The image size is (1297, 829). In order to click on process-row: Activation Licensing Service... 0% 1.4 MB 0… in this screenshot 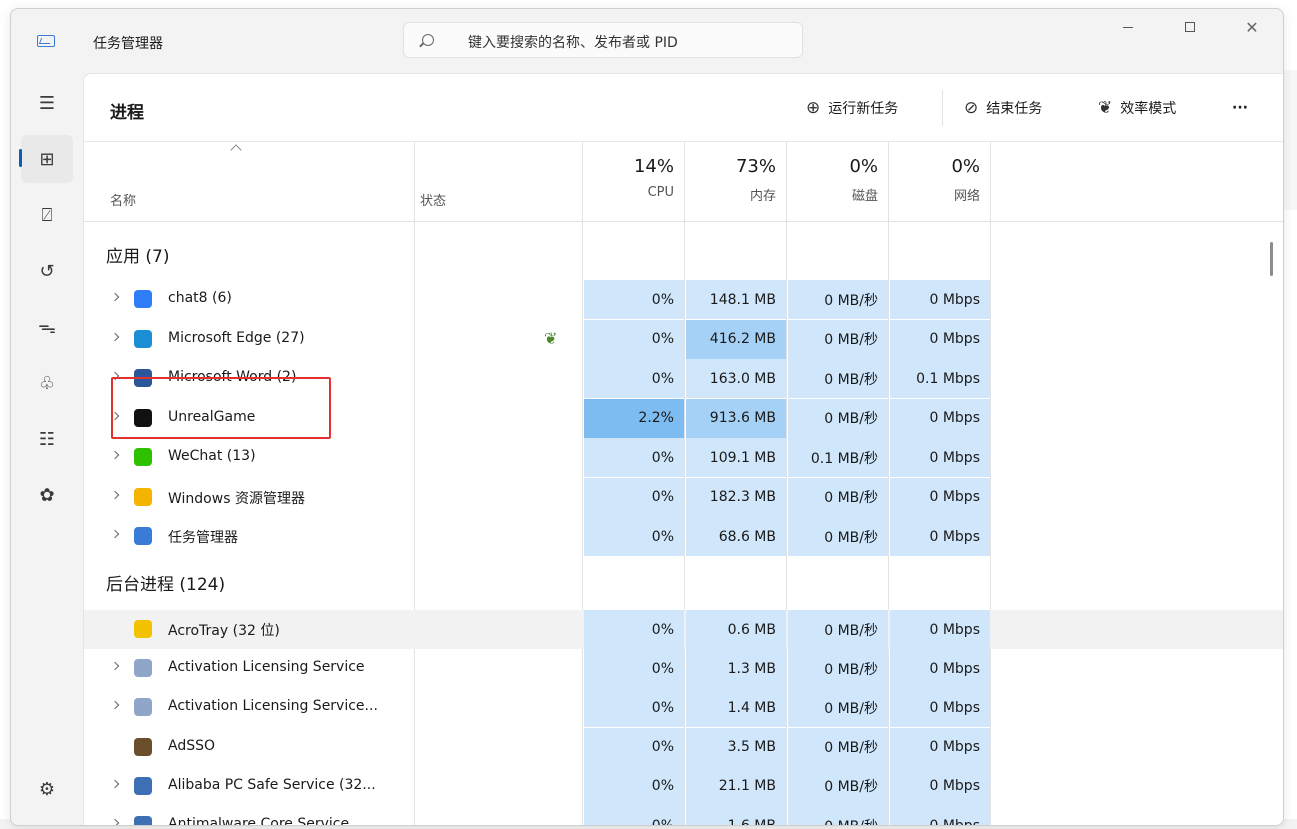, I will do `click(683, 708)`.